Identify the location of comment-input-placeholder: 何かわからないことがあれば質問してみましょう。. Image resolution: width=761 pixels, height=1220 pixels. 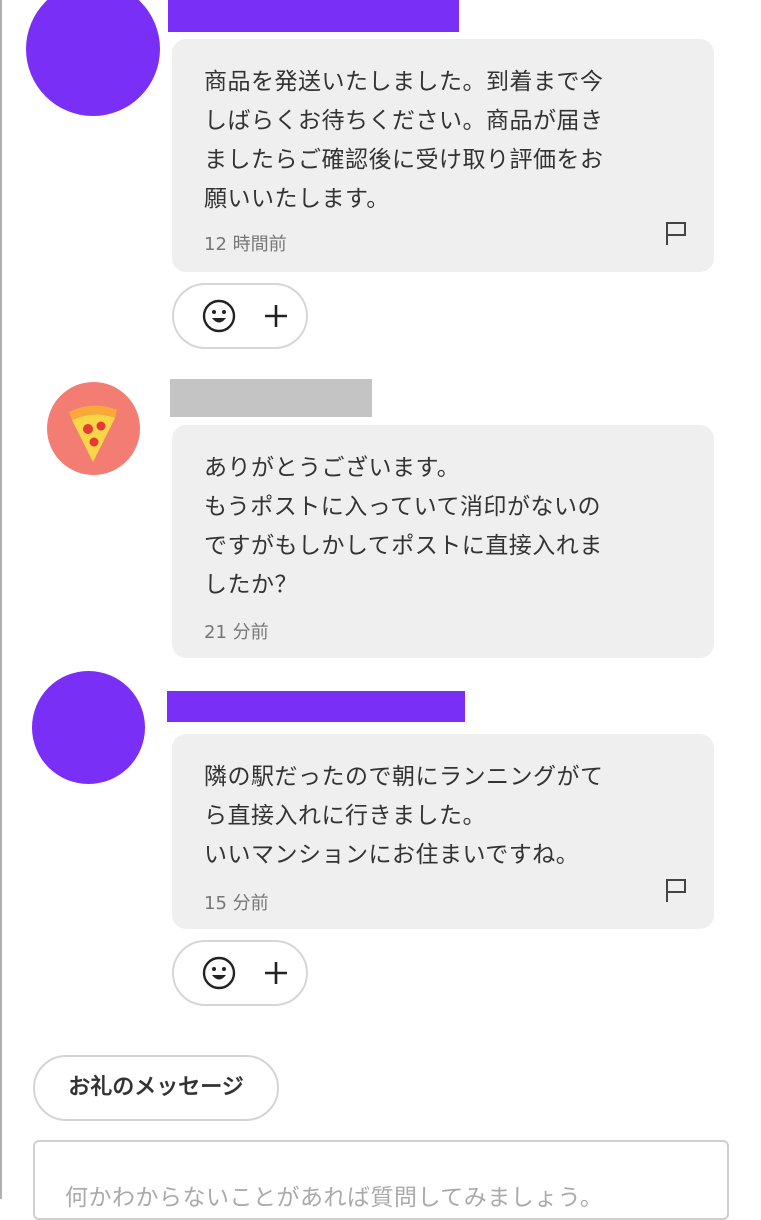
(334, 1198).